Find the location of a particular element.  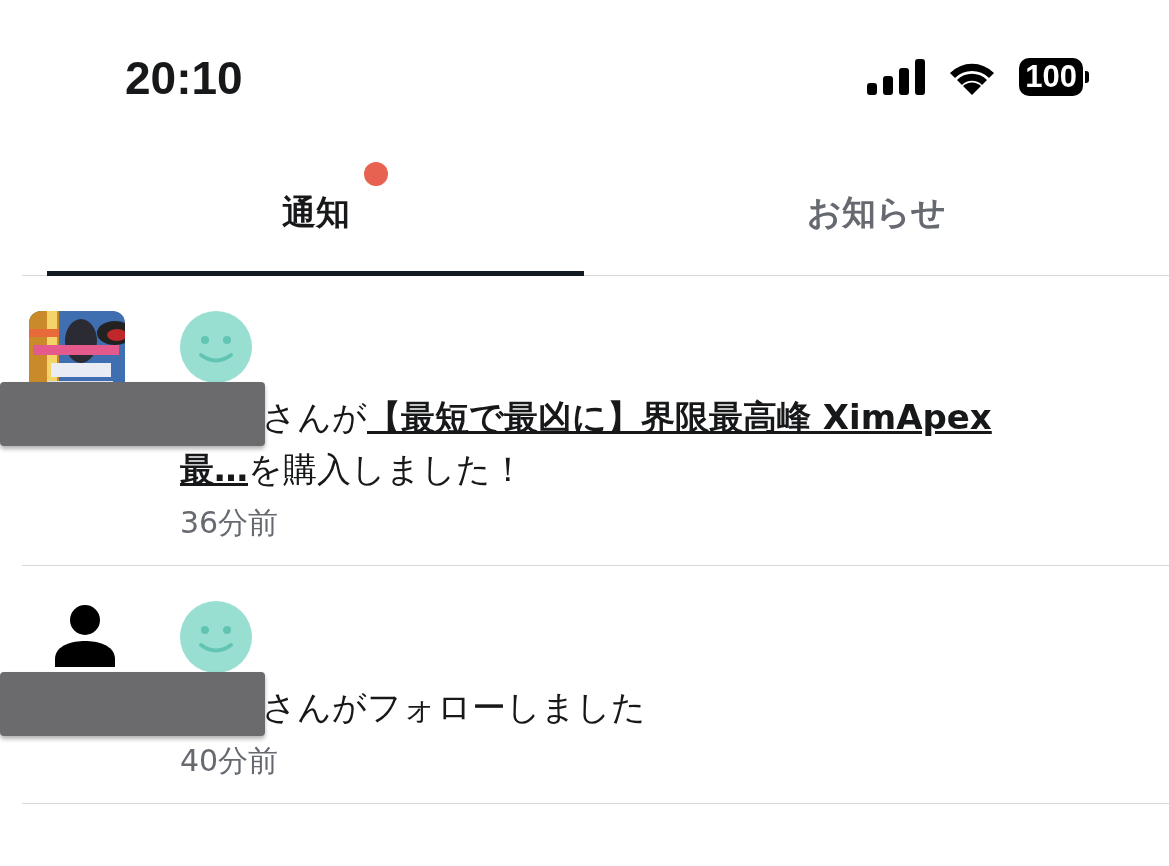

tab: お知らせ is located at coordinates (876, 215).